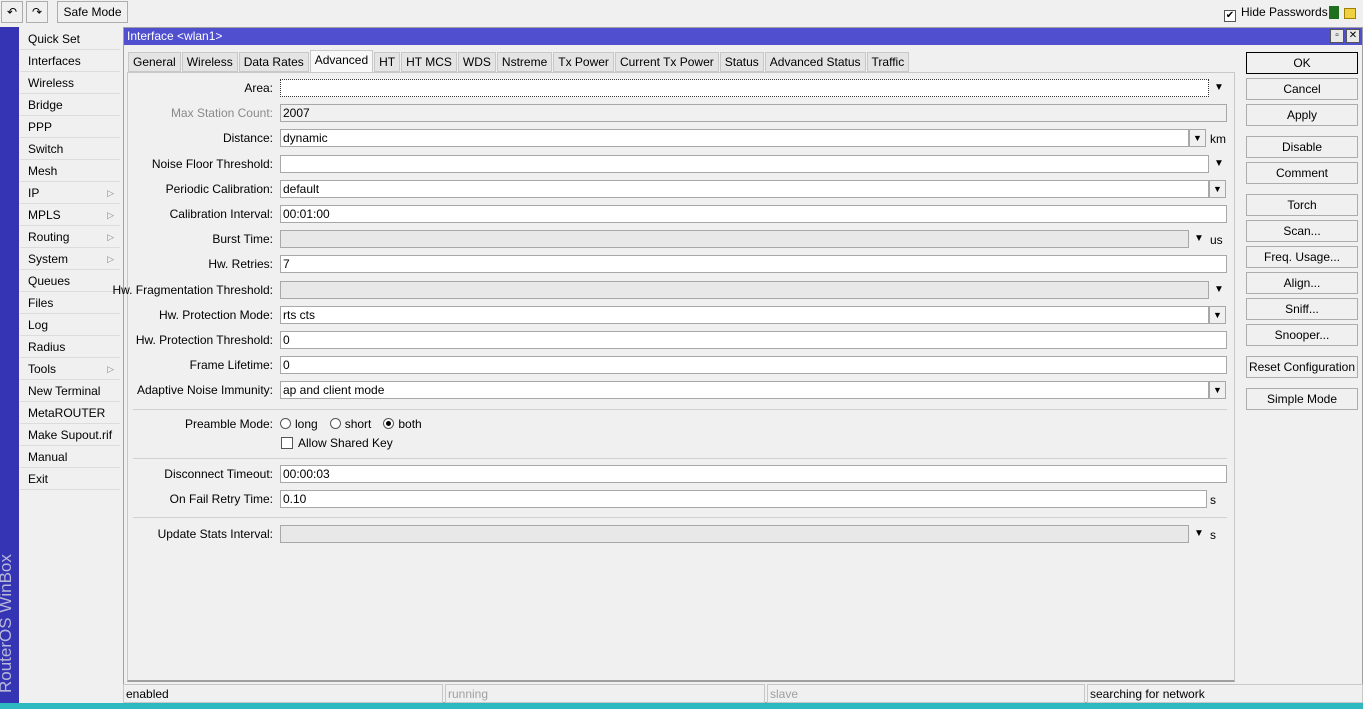 The width and height of the screenshot is (1363, 709). Describe the element at coordinates (744, 163) in the screenshot. I see `noise-floor-threshold-field` at that location.